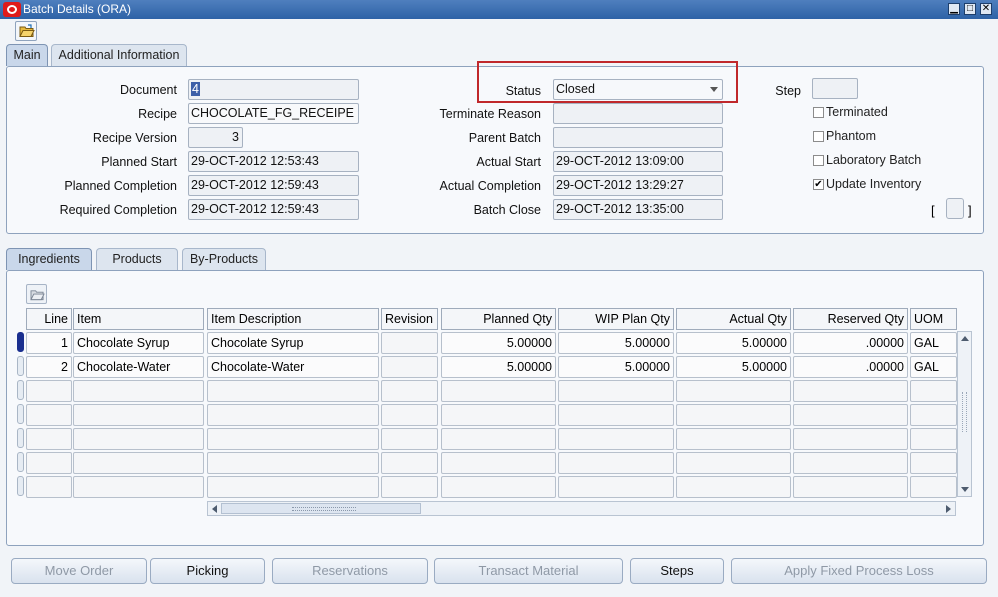  I want to click on grid-folder-button, so click(36, 294).